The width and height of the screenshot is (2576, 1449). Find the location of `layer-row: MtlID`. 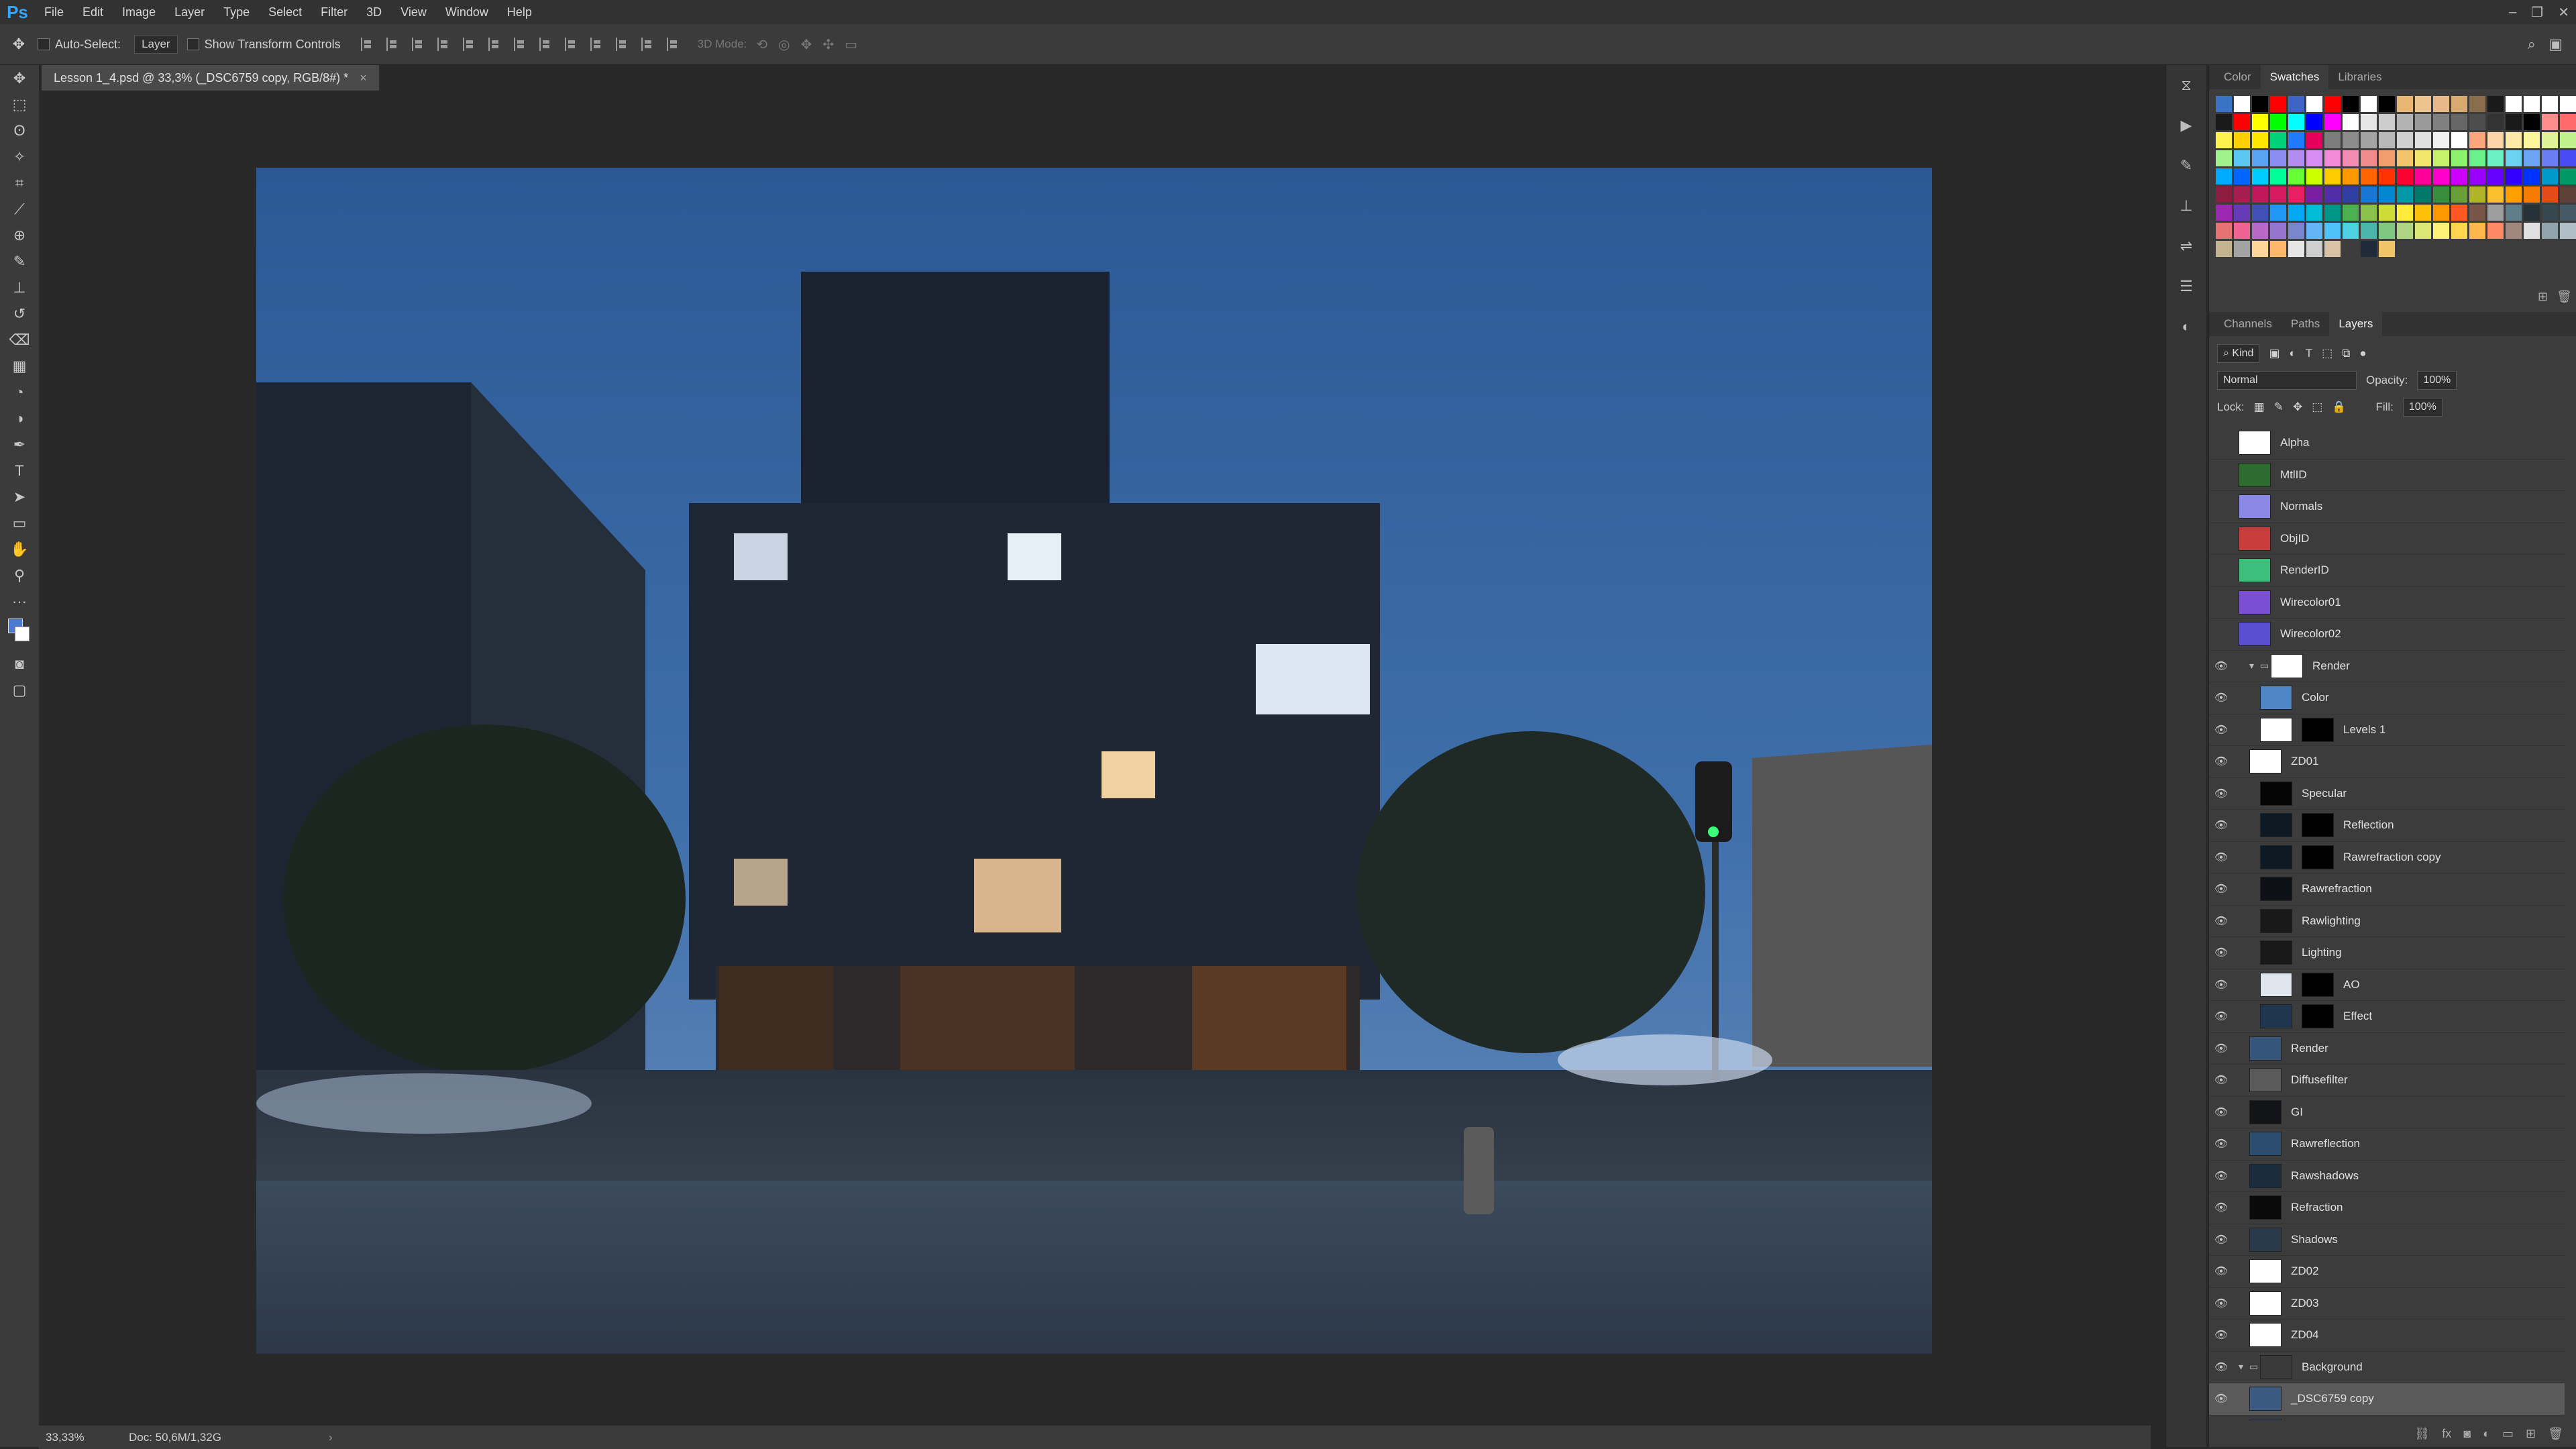

layer-row: MtlID is located at coordinates (2387, 475).